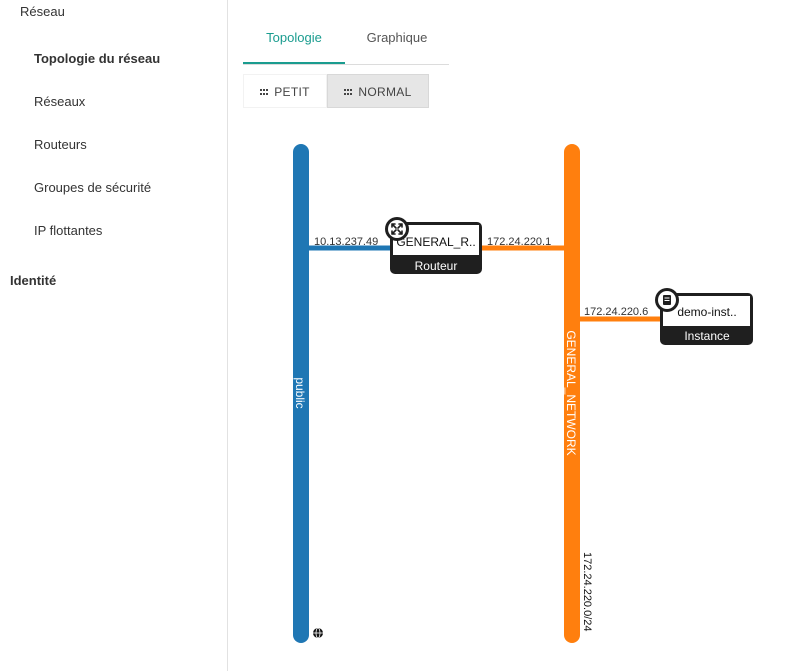 This screenshot has height=671, width=792. What do you see at coordinates (706, 312) in the screenshot?
I see `instance-name: demo-inst..` at bounding box center [706, 312].